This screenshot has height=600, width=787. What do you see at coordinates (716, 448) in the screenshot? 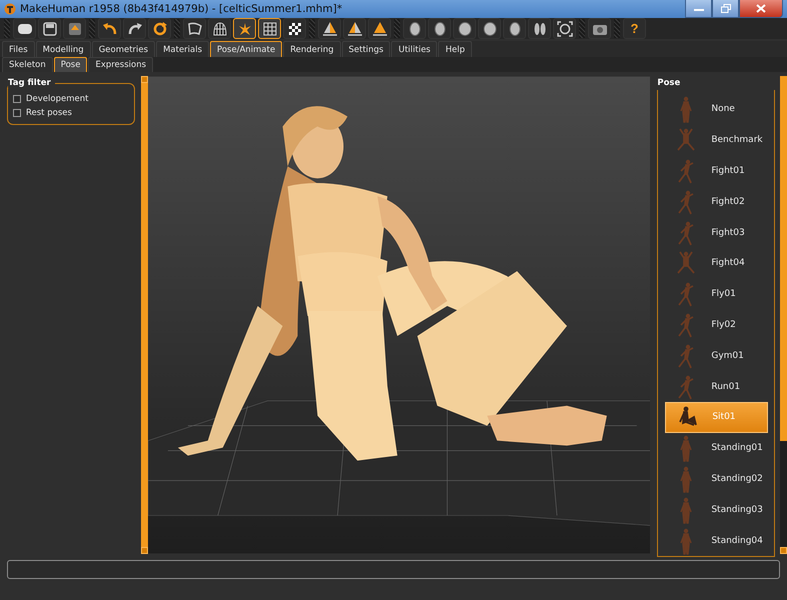
I see `pose-item: Standing01` at bounding box center [716, 448].